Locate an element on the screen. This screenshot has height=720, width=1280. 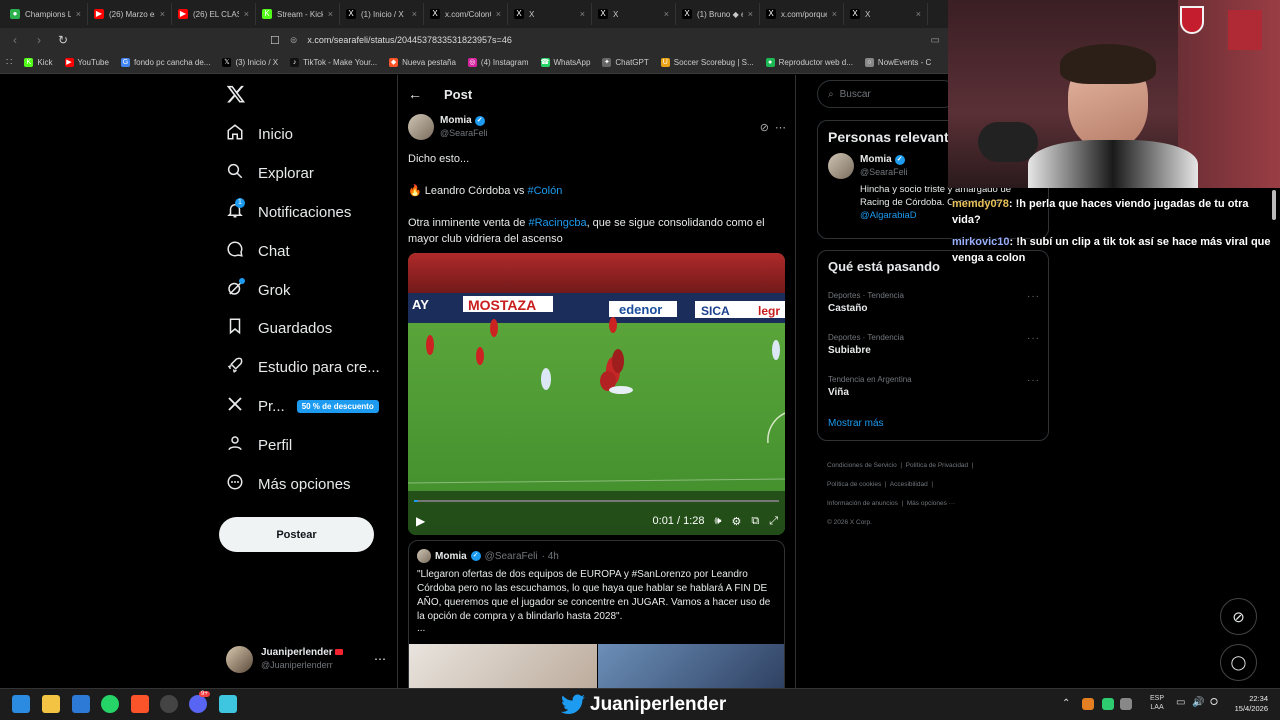
scrollbar is located at coordinates (1274, 205).